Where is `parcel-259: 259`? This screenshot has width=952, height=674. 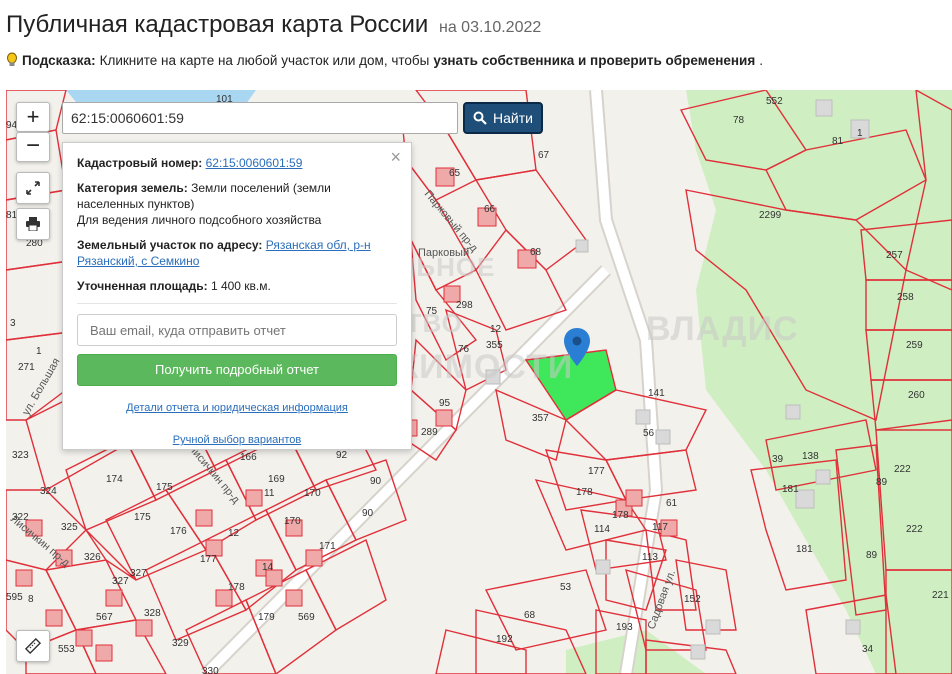
parcel-259: 259 is located at coordinates (914, 345).